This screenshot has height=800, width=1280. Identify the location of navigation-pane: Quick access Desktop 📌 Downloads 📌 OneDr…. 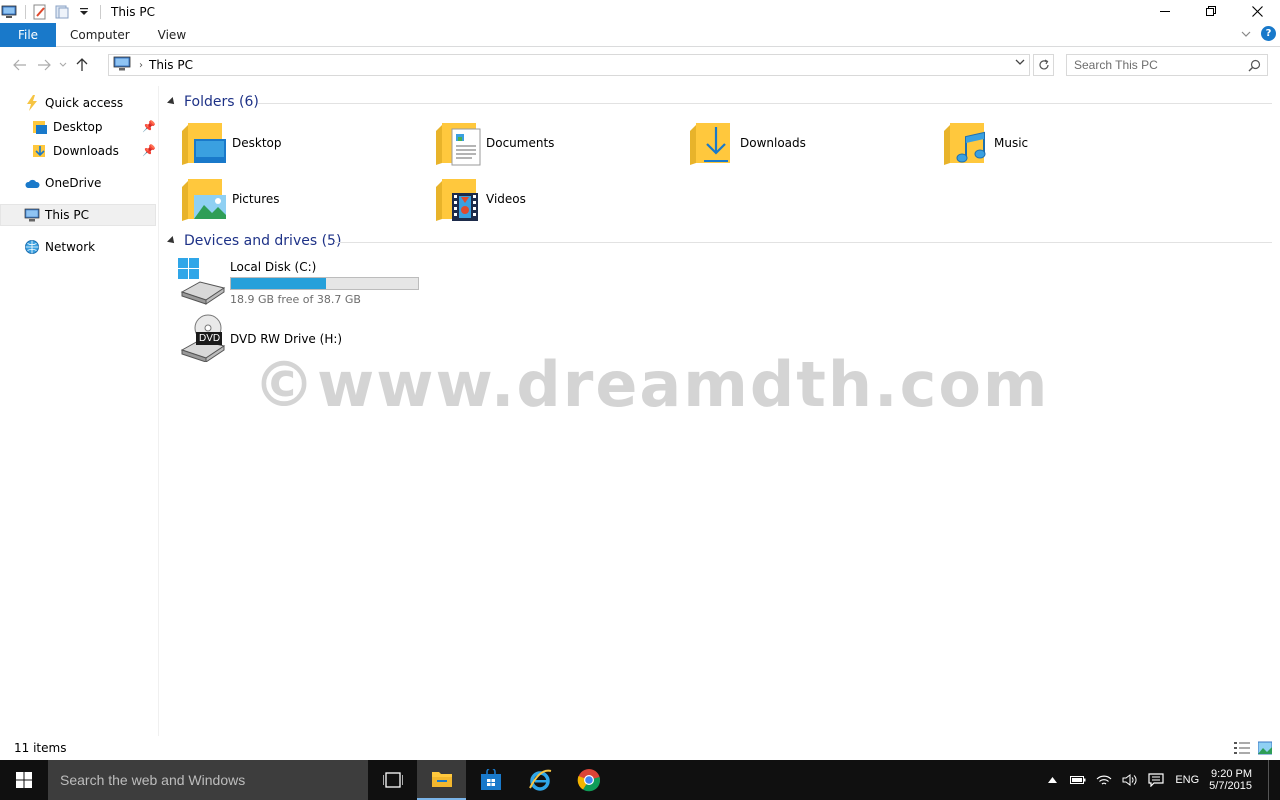
(79, 411).